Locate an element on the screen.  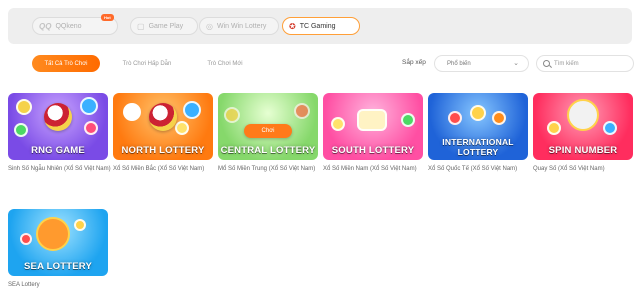
provider-label: Game Play is located at coordinates (166, 26).